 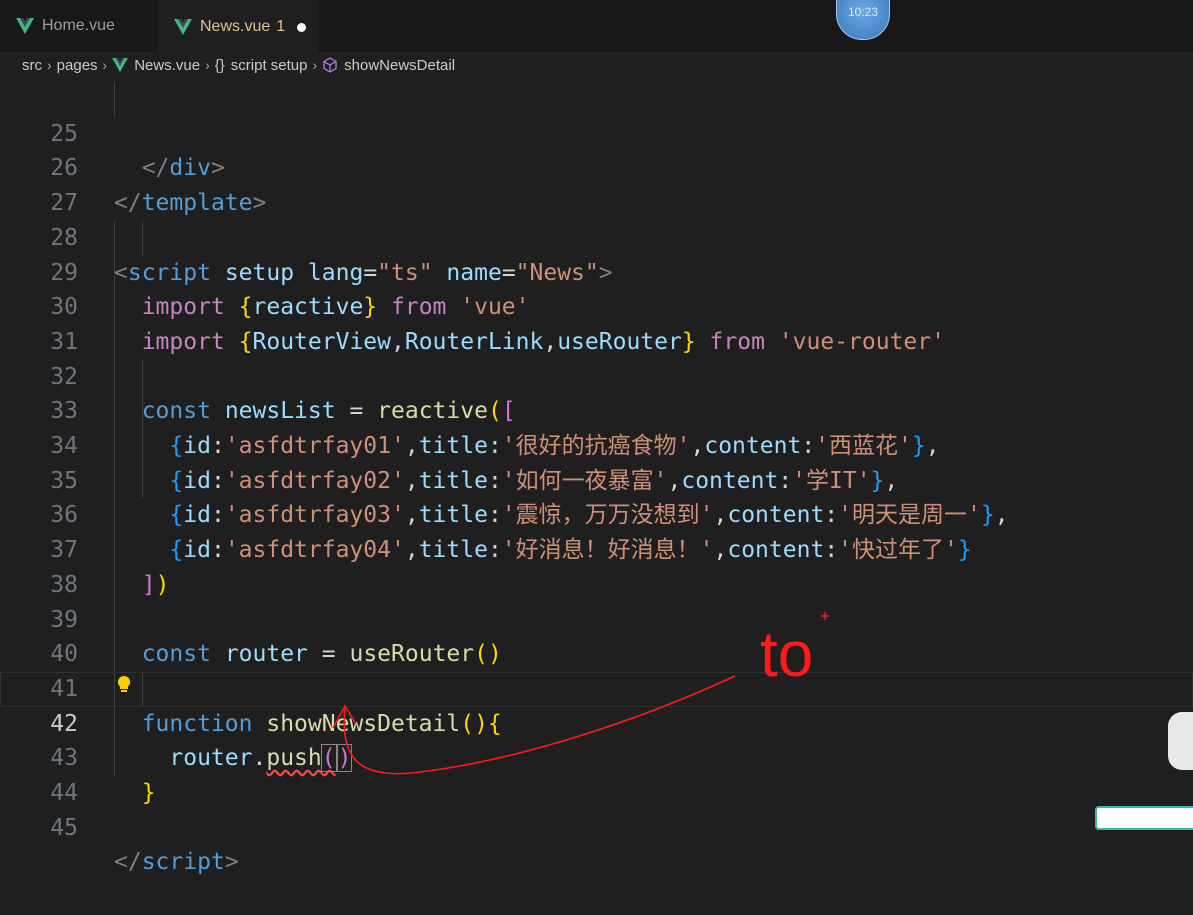 I want to click on annotation-text: to, so click(x=787, y=654).